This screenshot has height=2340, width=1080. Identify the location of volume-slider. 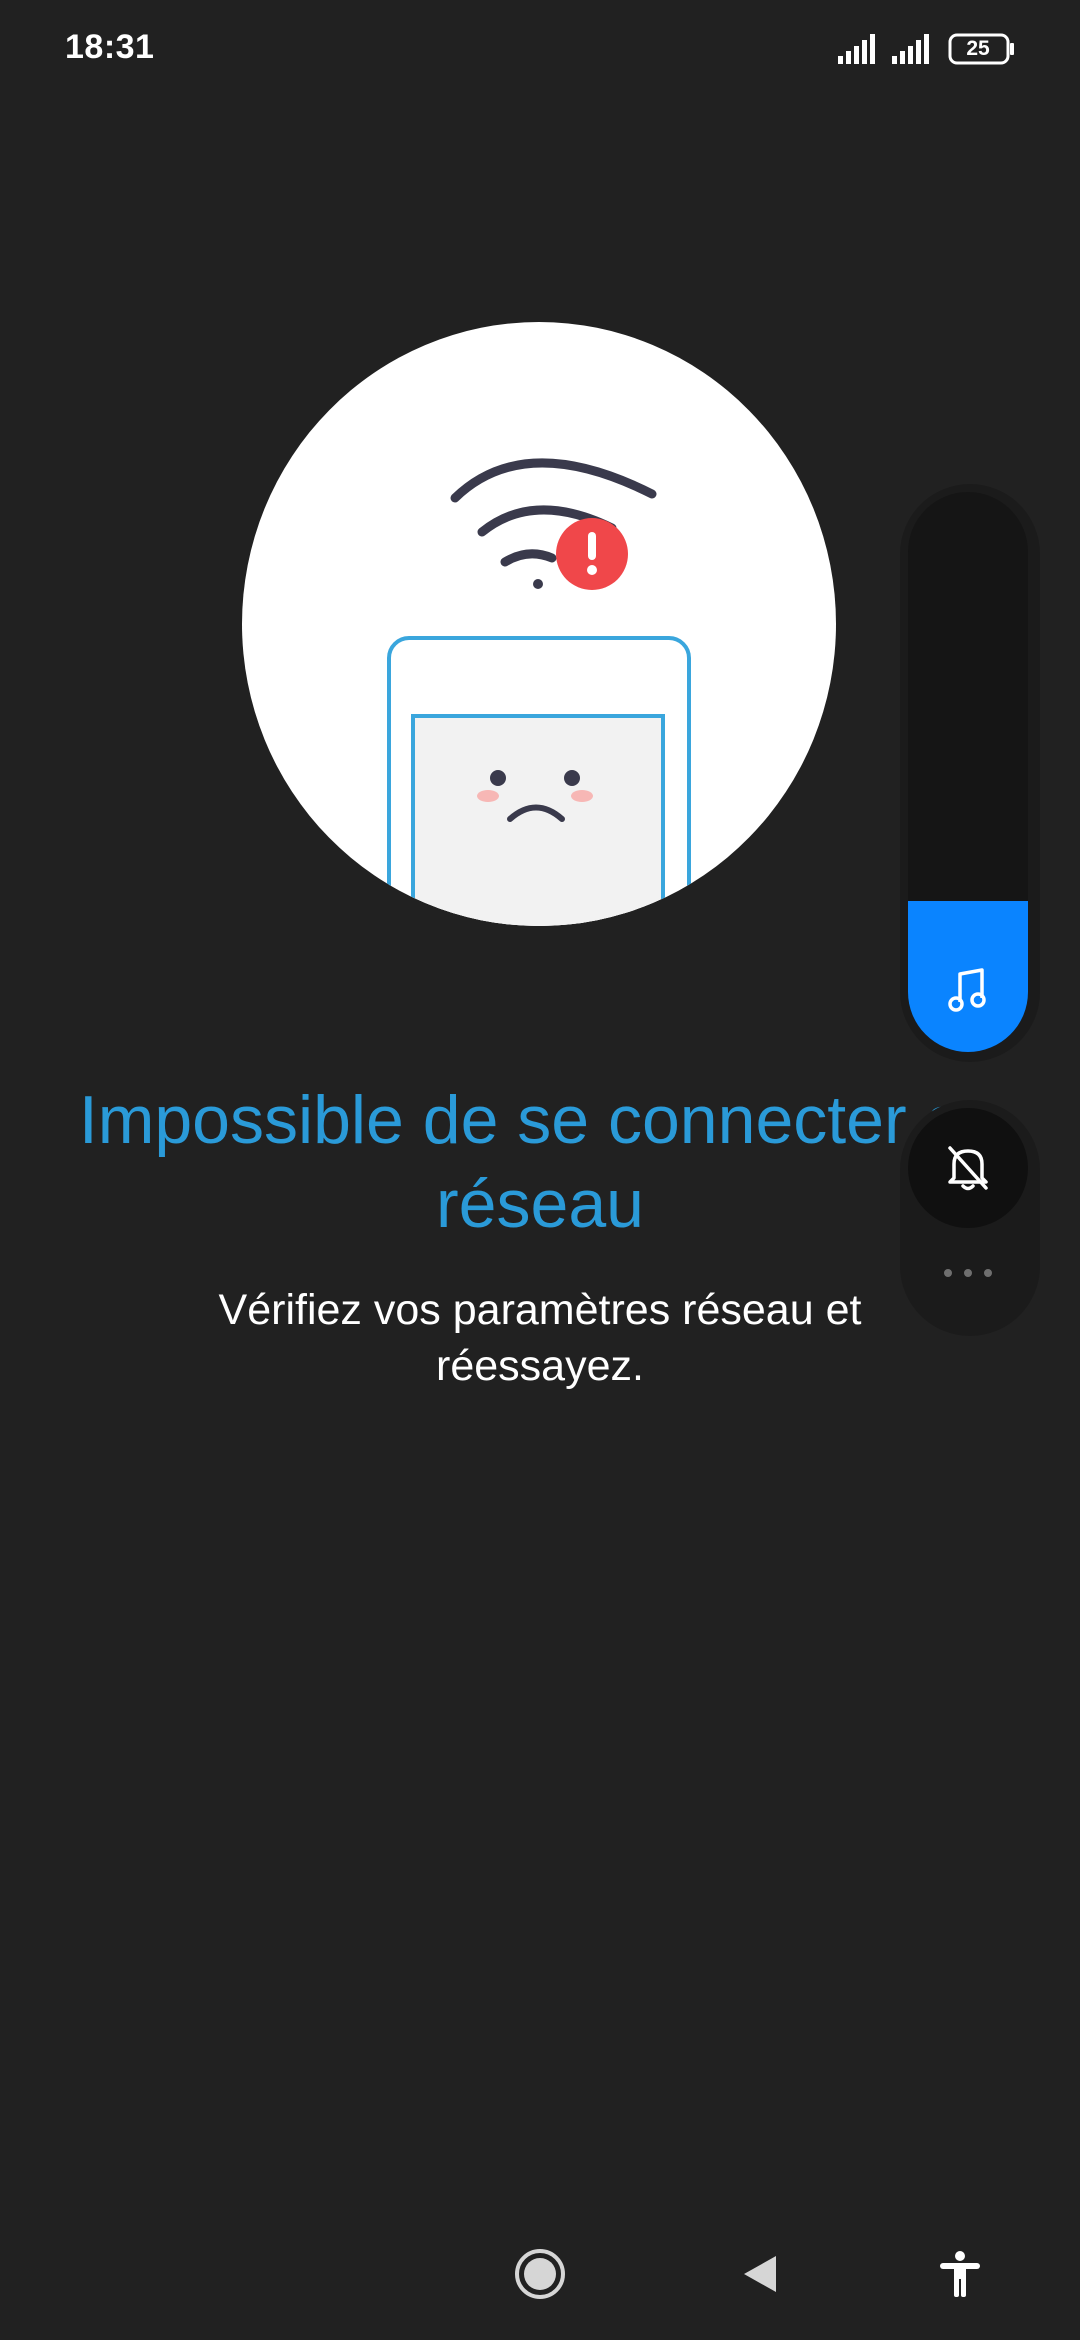
(968, 772).